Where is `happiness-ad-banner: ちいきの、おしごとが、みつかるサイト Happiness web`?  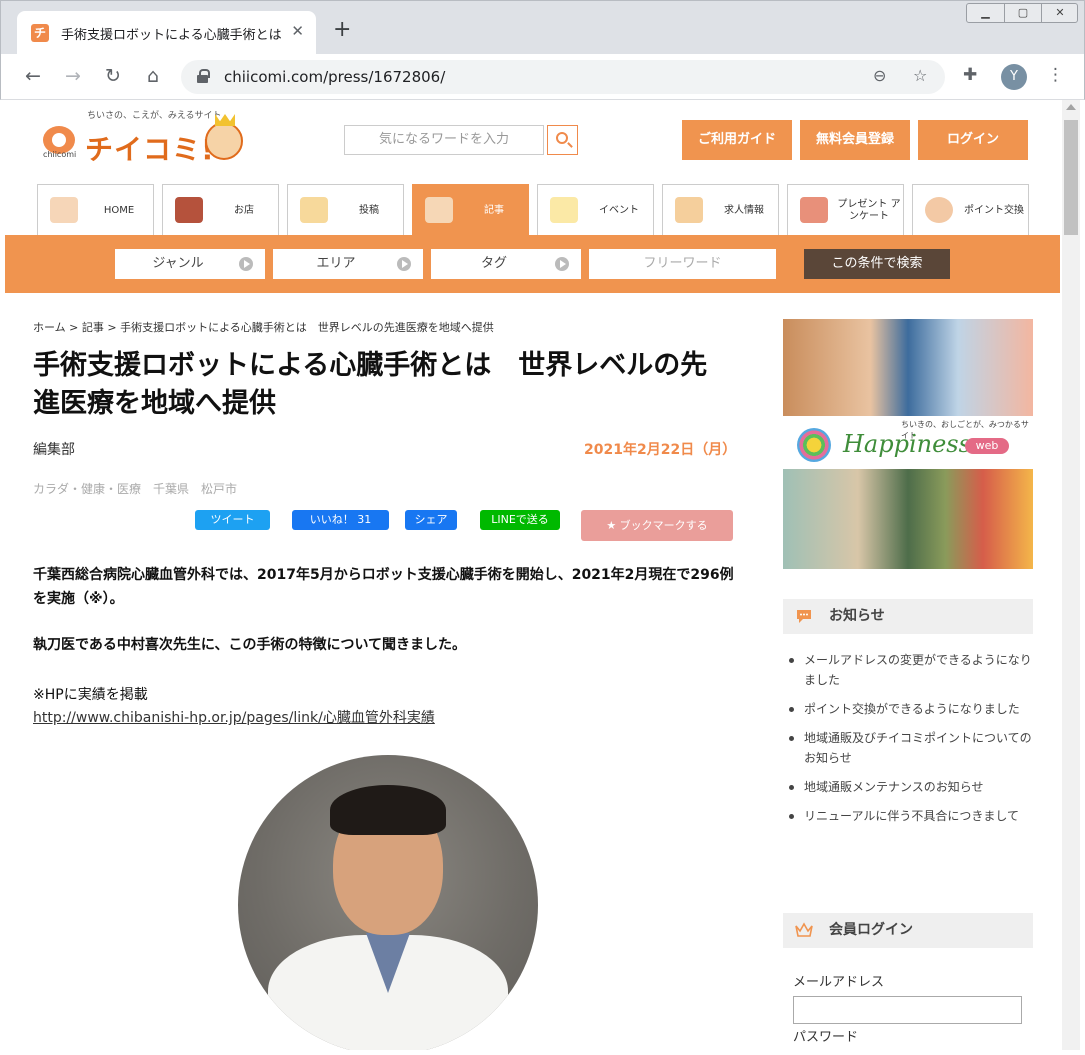
happiness-ad-banner: ちいきの、おしごとが、みつかるサイト Happiness web is located at coordinates (908, 444).